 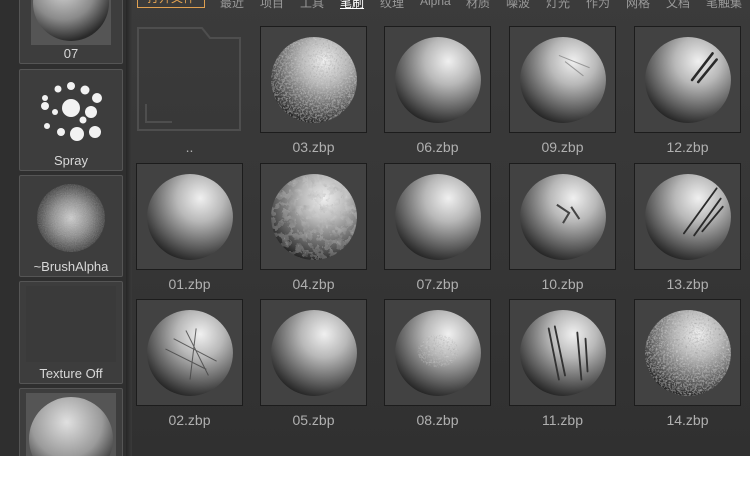 What do you see at coordinates (478, 5) in the screenshot?
I see `menu-tab-6: 材质` at bounding box center [478, 5].